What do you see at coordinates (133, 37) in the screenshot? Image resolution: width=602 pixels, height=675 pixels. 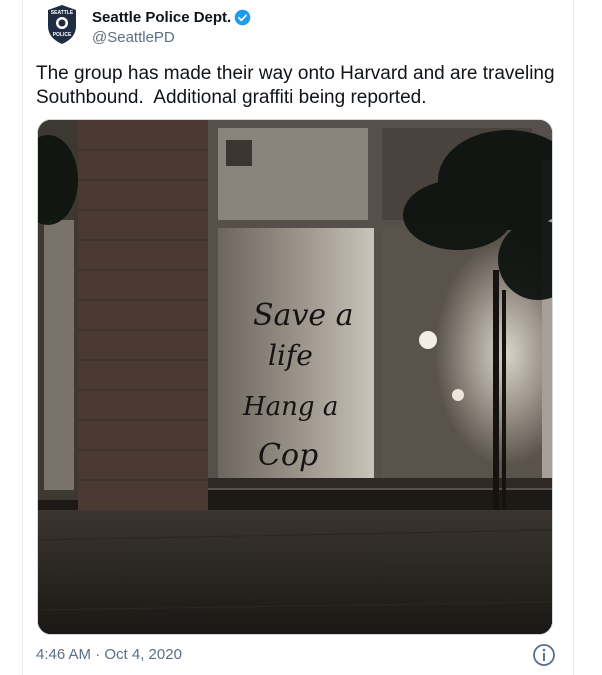 I see `user-handle: @SeattlePD` at bounding box center [133, 37].